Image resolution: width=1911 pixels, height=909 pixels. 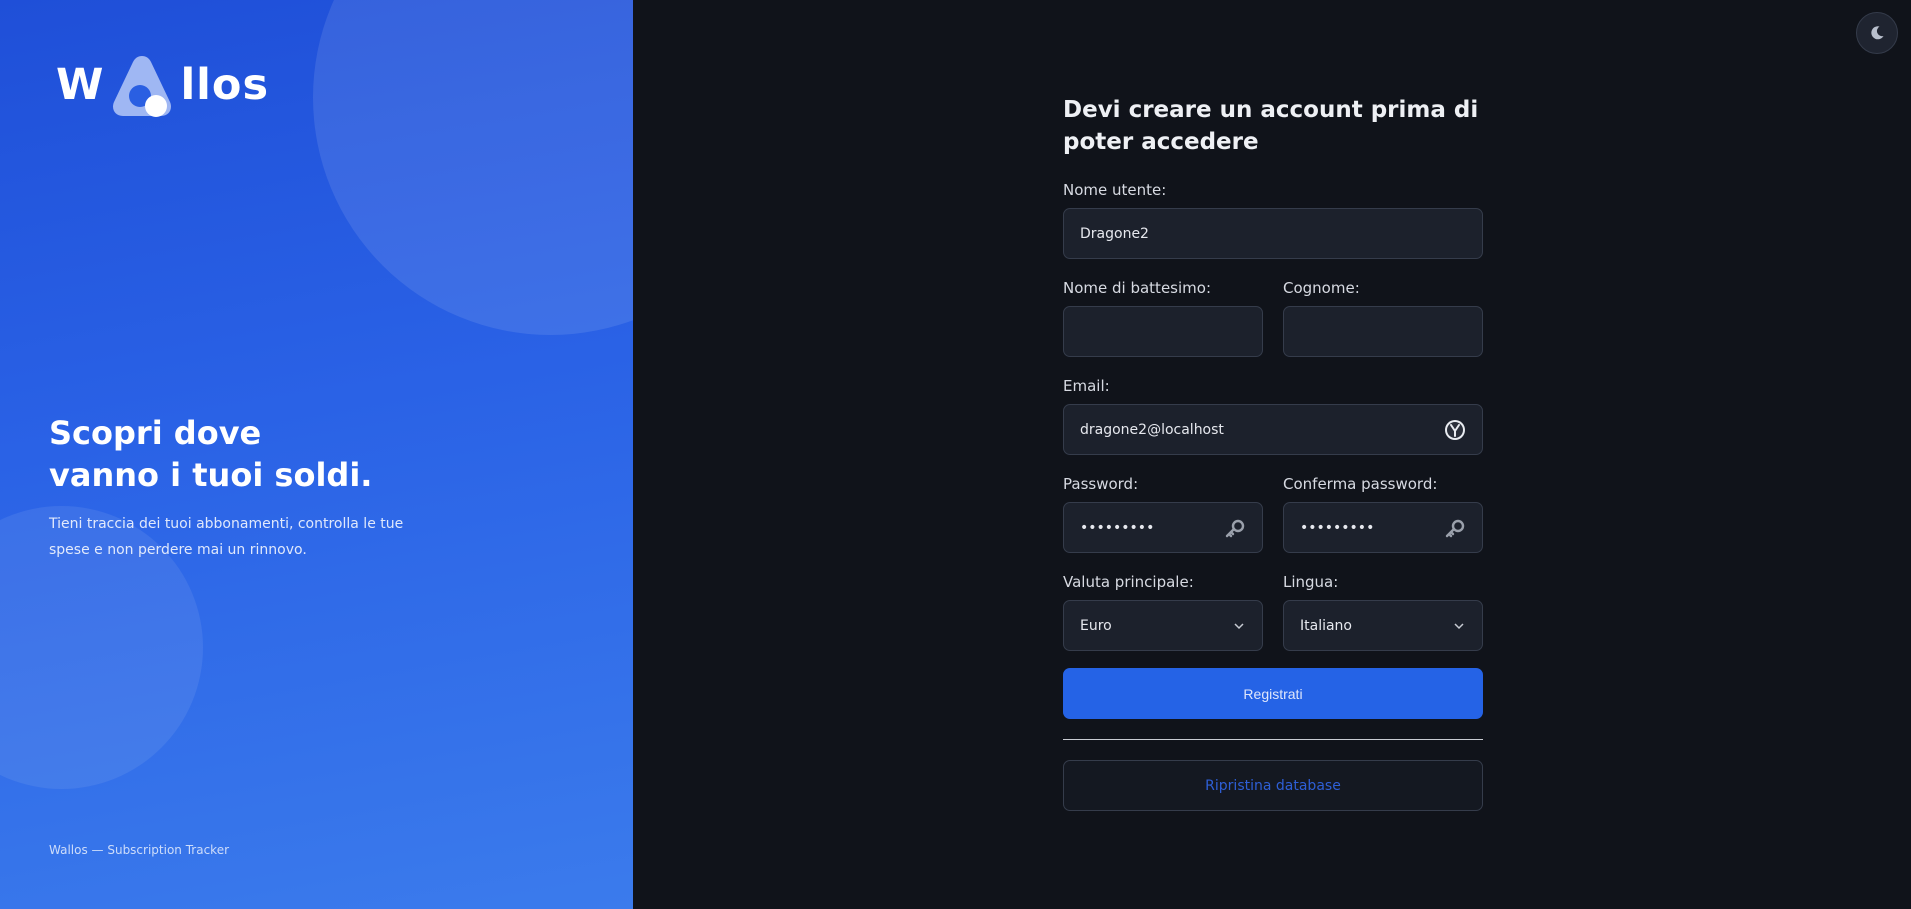 I want to click on first-name-field-group: Nome di battesimo:, so click(x=1163, y=317).